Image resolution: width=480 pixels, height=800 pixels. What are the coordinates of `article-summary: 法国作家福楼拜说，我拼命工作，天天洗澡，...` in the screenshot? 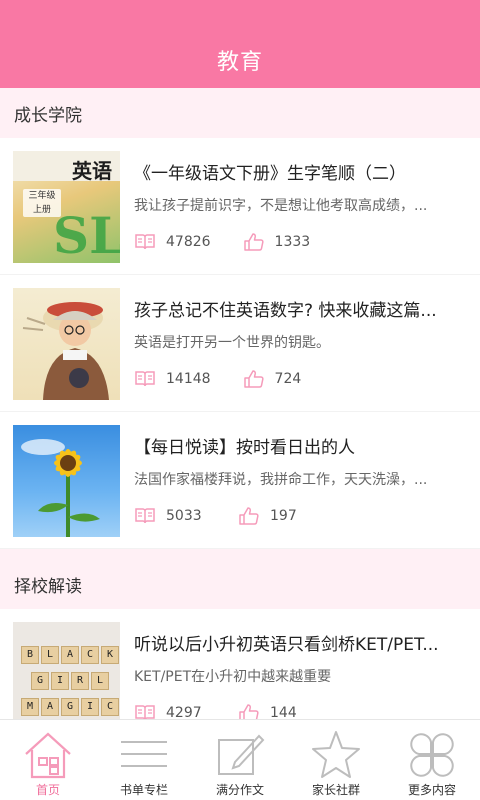 It's located at (281, 480).